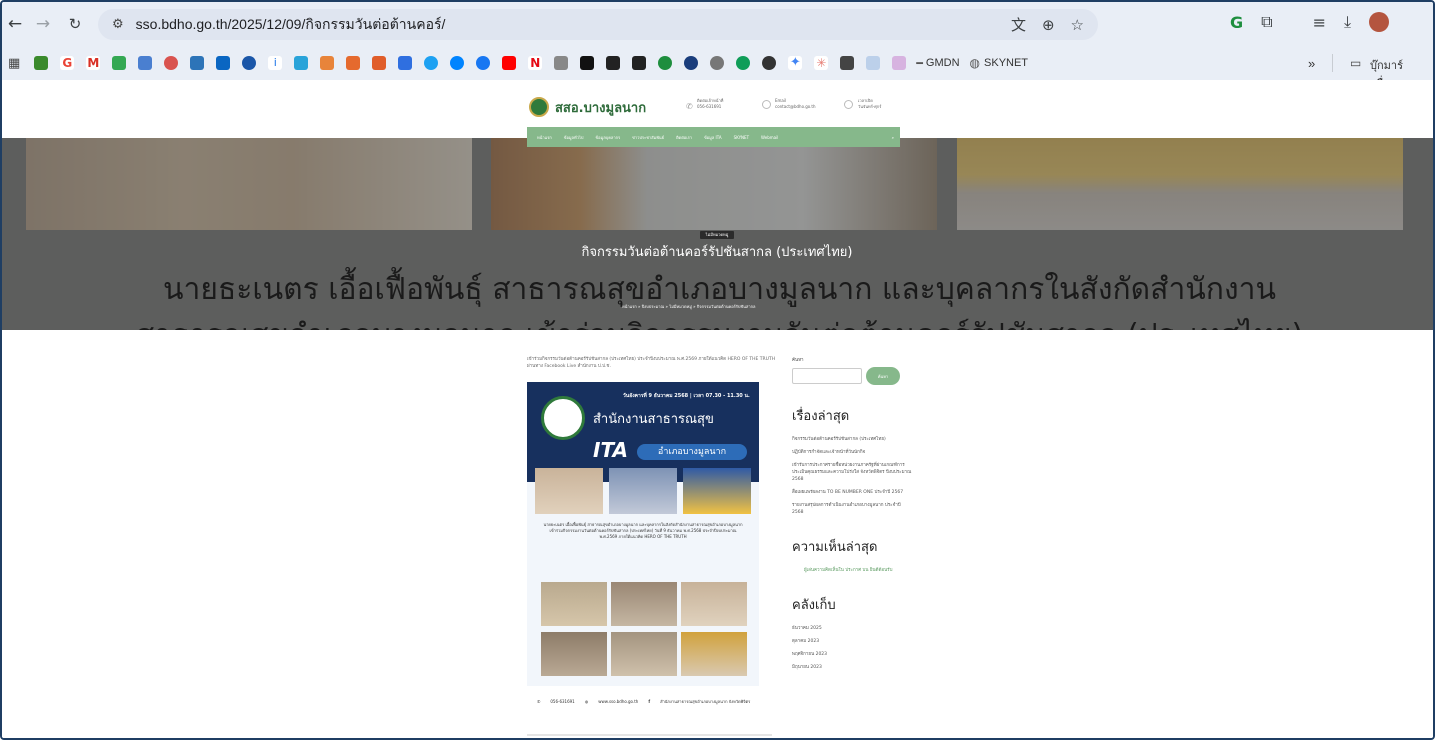  I want to click on back-icon: ←, so click(15, 24).